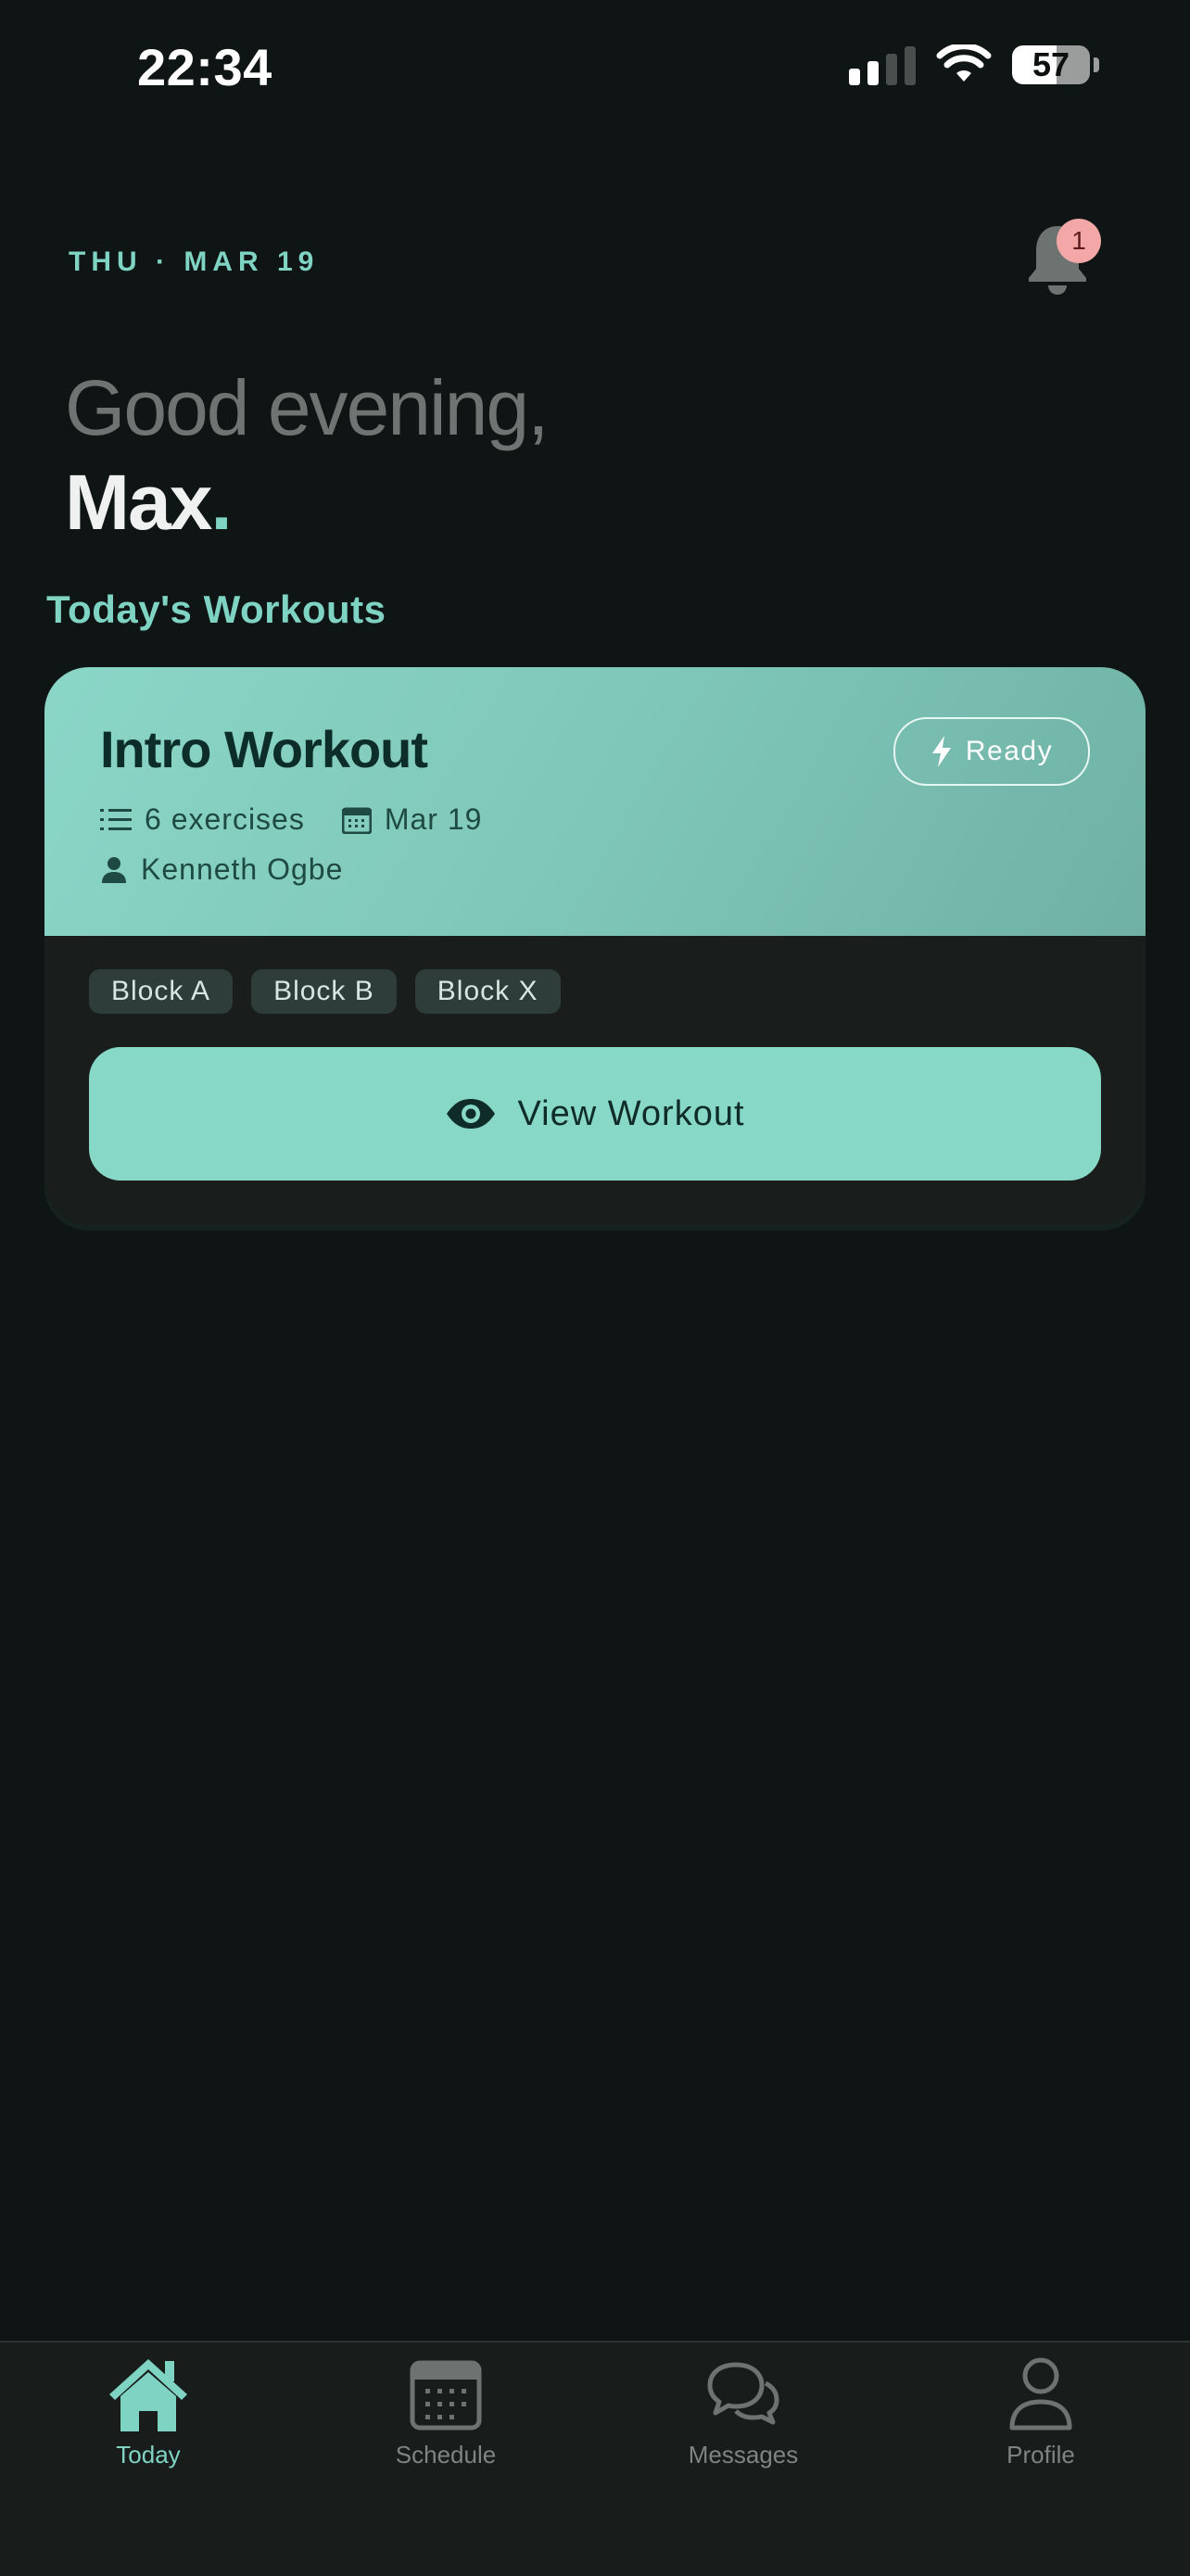 The width and height of the screenshot is (1190, 2576). What do you see at coordinates (433, 819) in the screenshot?
I see `workout-date: Mar 19` at bounding box center [433, 819].